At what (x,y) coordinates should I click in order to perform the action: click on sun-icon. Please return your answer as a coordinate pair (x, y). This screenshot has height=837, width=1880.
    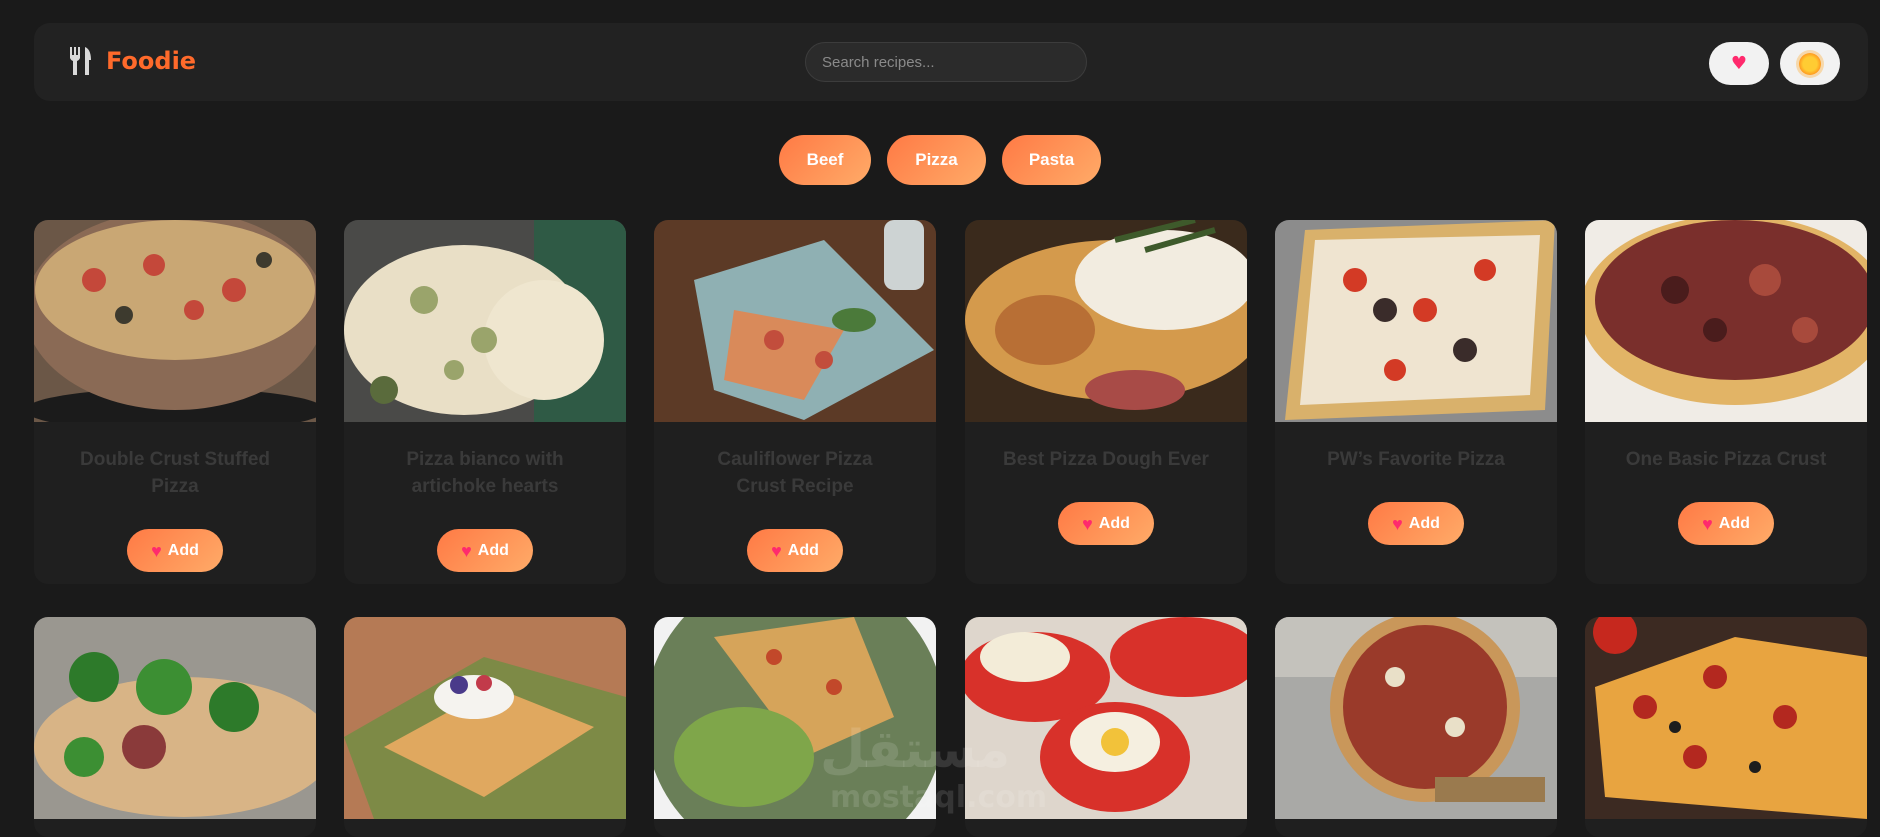
    Looking at the image, I should click on (1810, 63).